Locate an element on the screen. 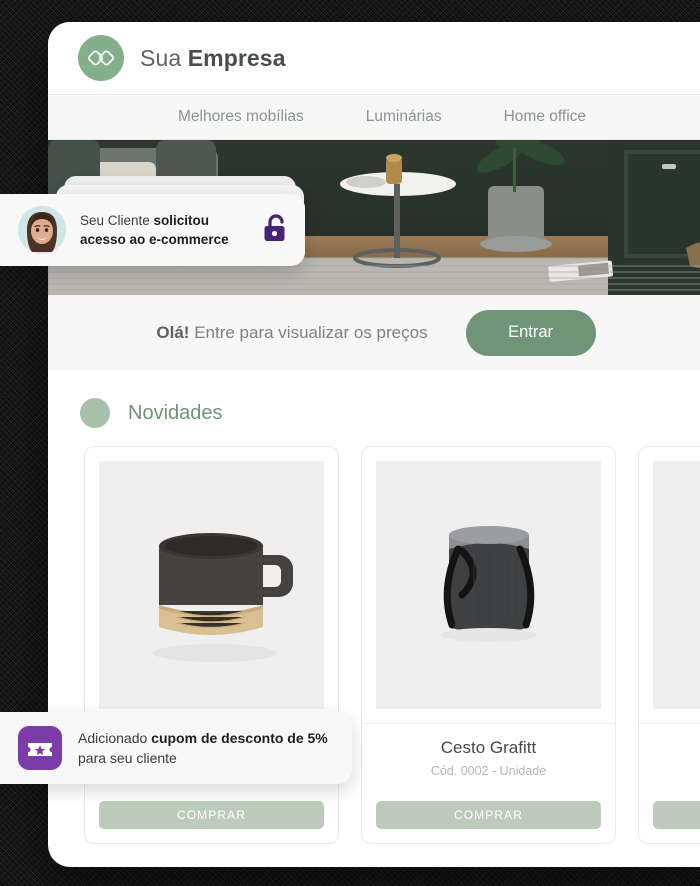 The height and width of the screenshot is (886, 700). company-name-light: Sua is located at coordinates (164, 57).